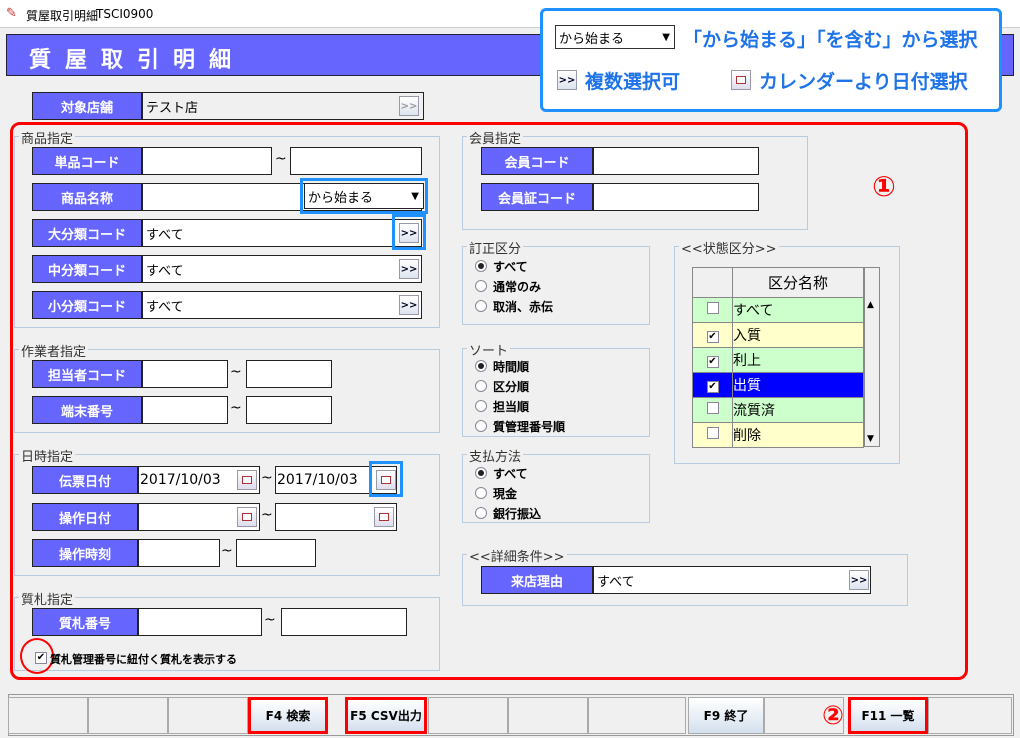 The image size is (1020, 738). Describe the element at coordinates (200, 622) in the screenshot. I see `ticket-from` at that location.